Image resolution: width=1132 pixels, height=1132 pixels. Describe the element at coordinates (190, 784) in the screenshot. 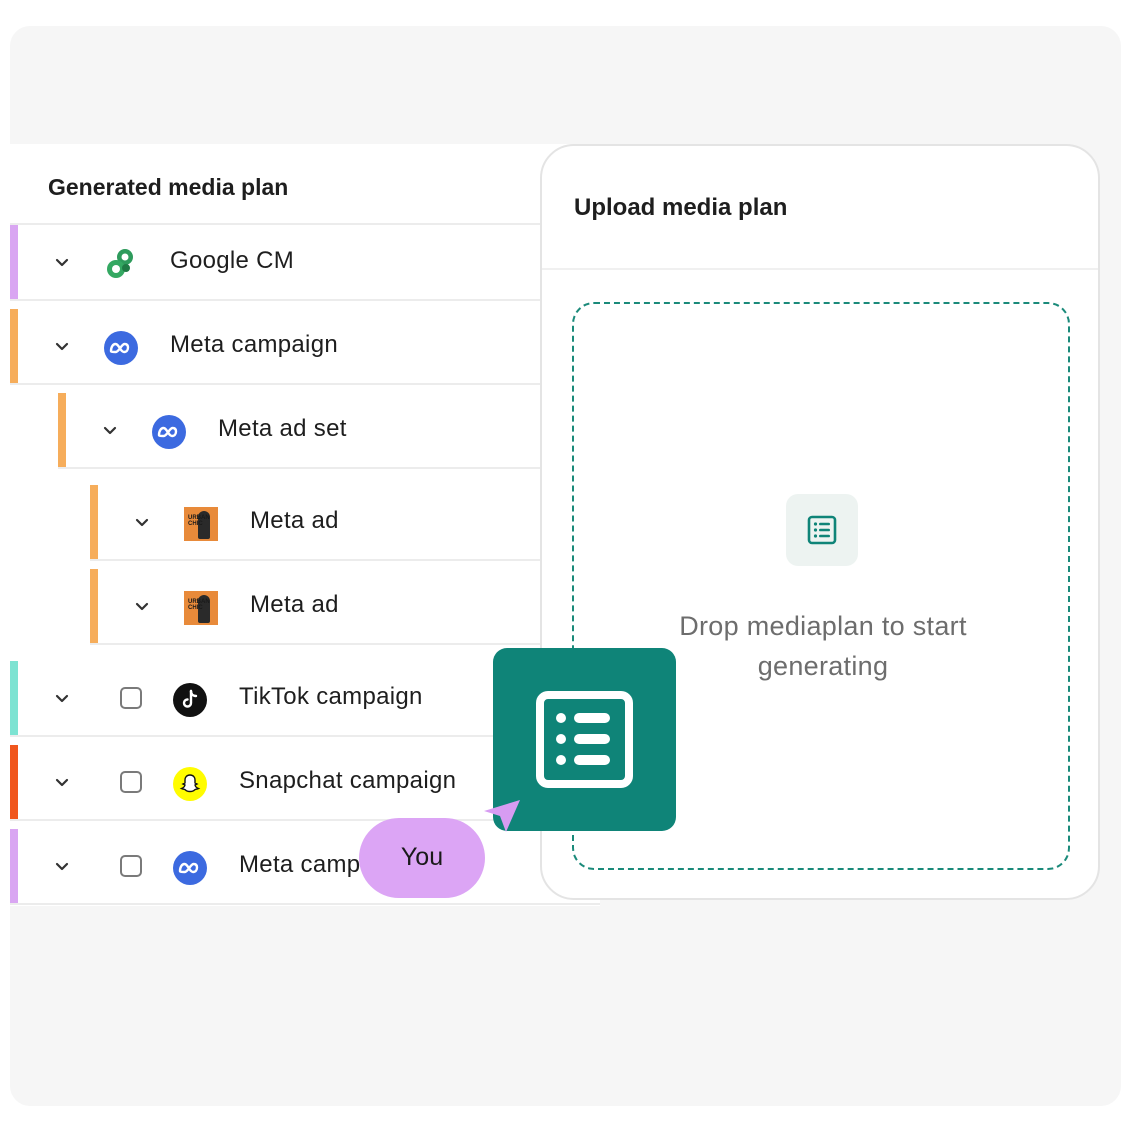

I see `snapchat-icon` at that location.